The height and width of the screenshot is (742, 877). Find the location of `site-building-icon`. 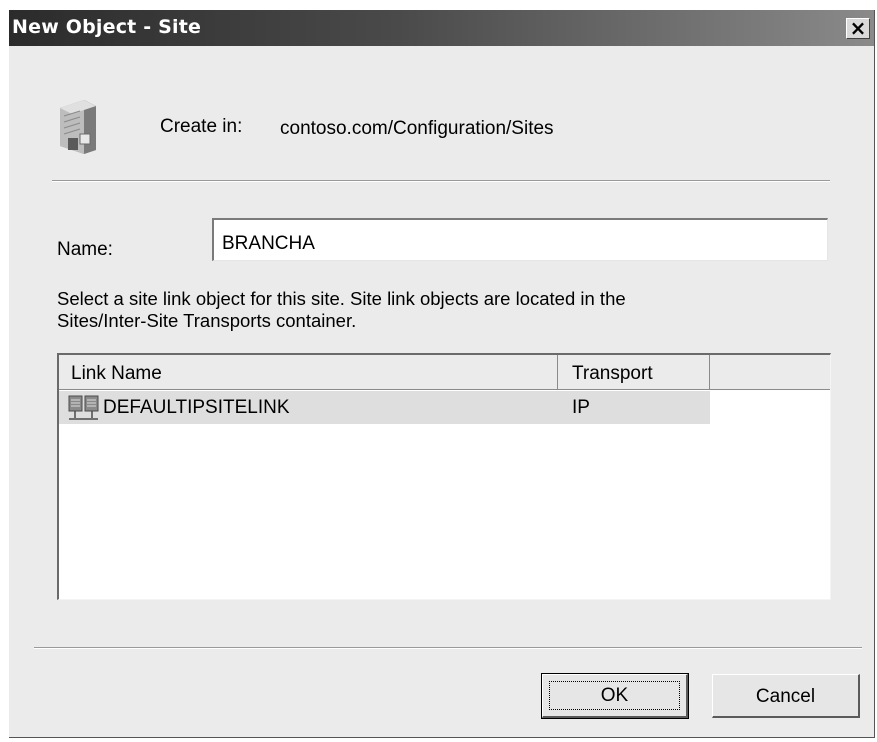

site-building-icon is located at coordinates (78, 127).